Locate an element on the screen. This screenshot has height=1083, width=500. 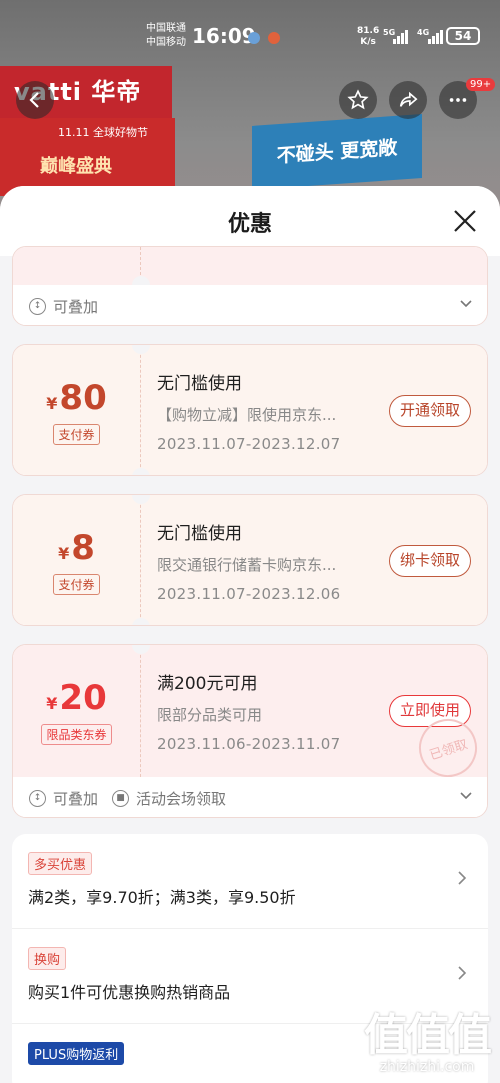
status-bar: 中国联通 中国移动 16:09 81.6 K/s 5G 4G 54 is located at coordinates (250, 31).